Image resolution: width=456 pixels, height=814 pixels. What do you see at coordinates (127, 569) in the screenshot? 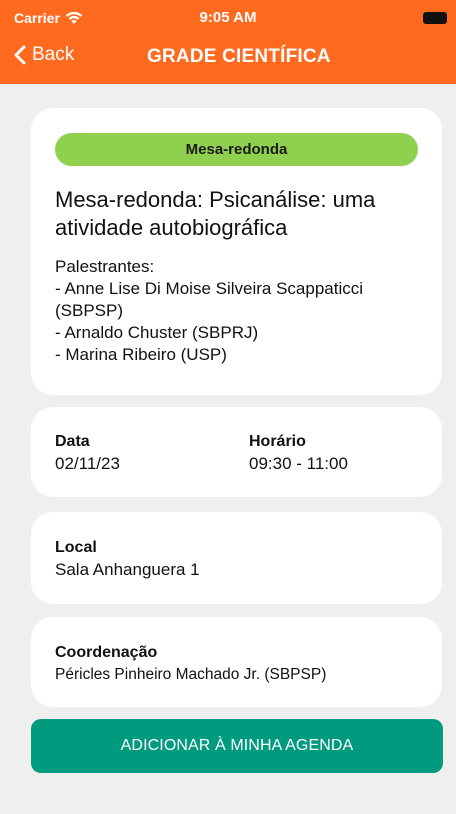
I see `location-value: Sala Anhanguera 1` at bounding box center [127, 569].